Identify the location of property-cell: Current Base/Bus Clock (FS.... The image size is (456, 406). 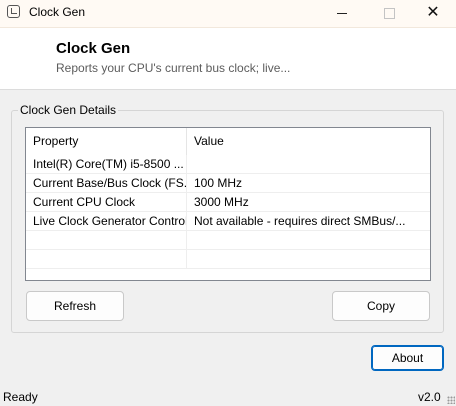
(106, 183).